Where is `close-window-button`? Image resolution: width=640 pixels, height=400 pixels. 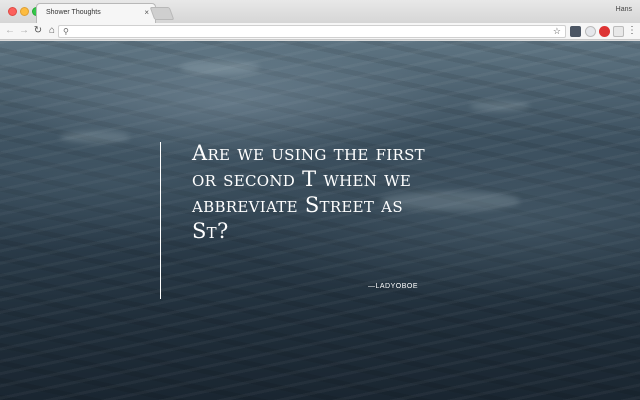 close-window-button is located at coordinates (12, 11).